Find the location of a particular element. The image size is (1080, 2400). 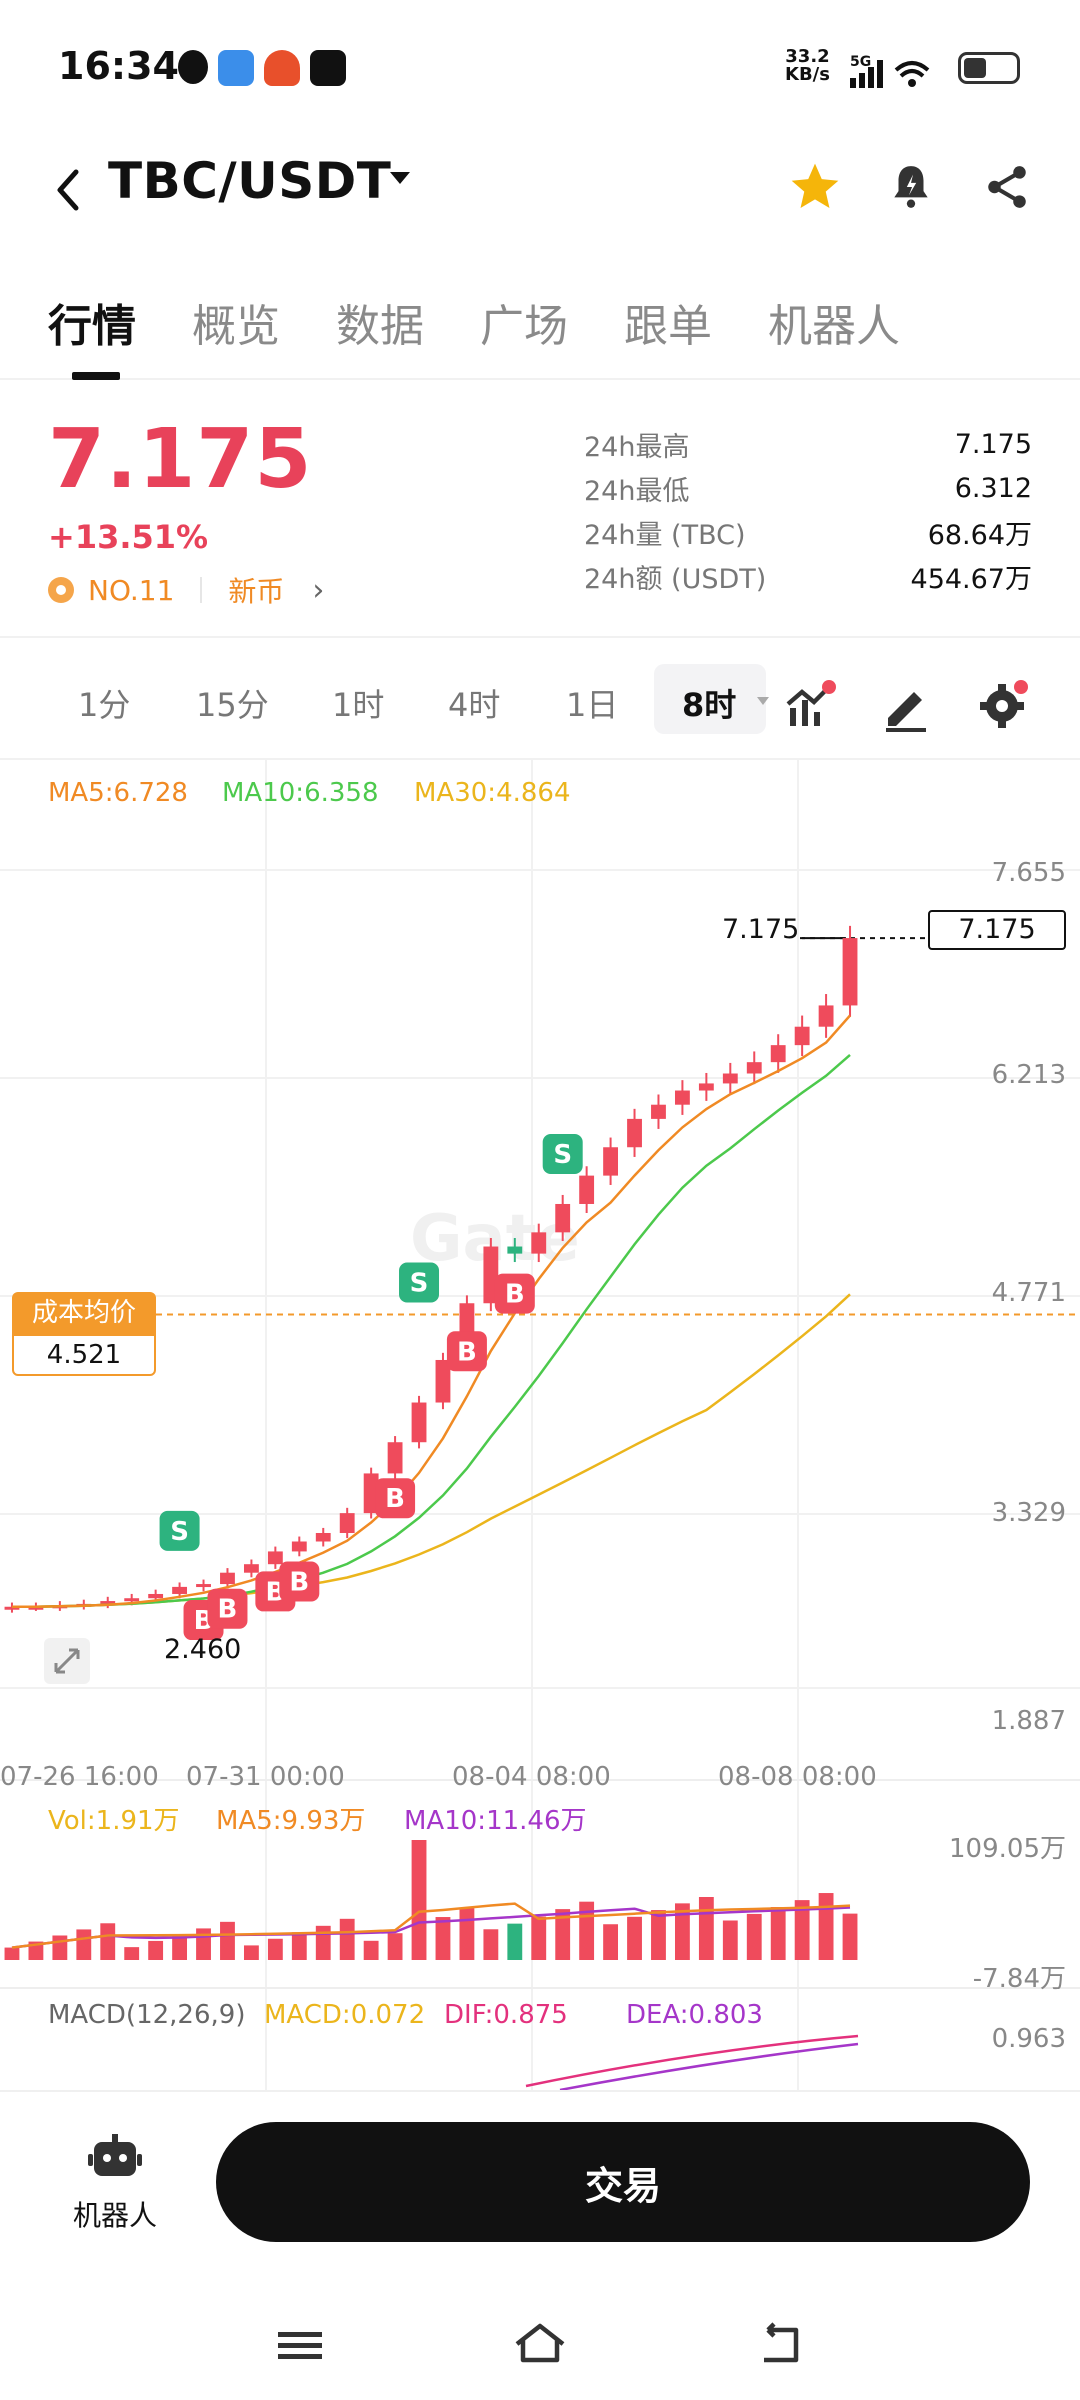

vol-ma10-legend: MA10:11.46万 is located at coordinates (495, 1821).